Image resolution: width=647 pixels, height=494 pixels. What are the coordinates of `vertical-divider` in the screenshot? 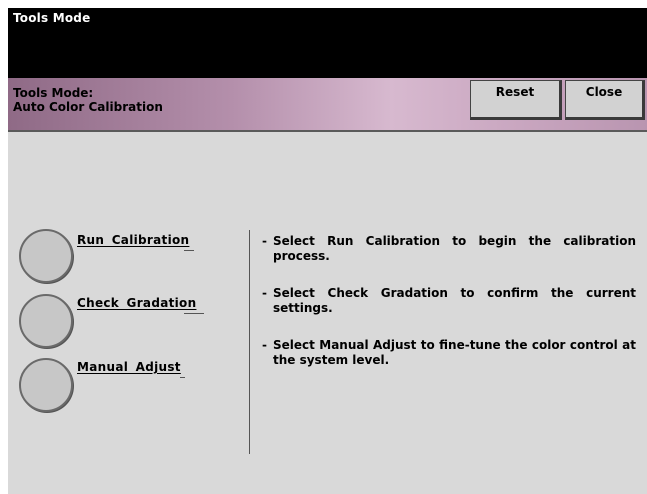 It's located at (249, 342).